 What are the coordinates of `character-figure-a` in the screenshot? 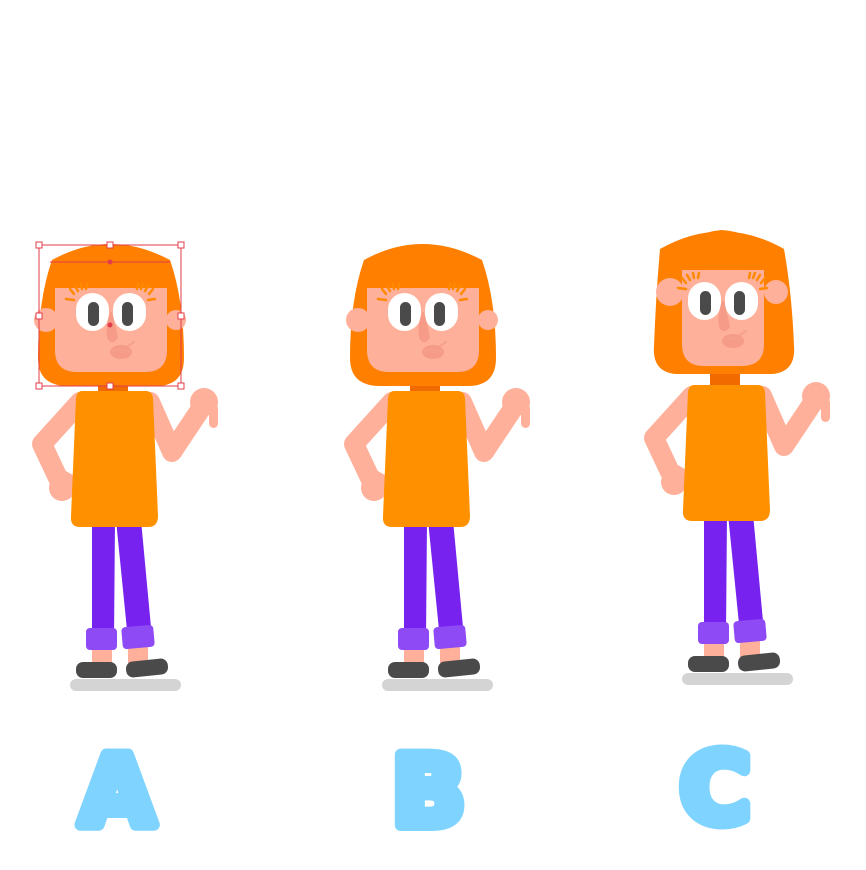 It's located at (126, 466).